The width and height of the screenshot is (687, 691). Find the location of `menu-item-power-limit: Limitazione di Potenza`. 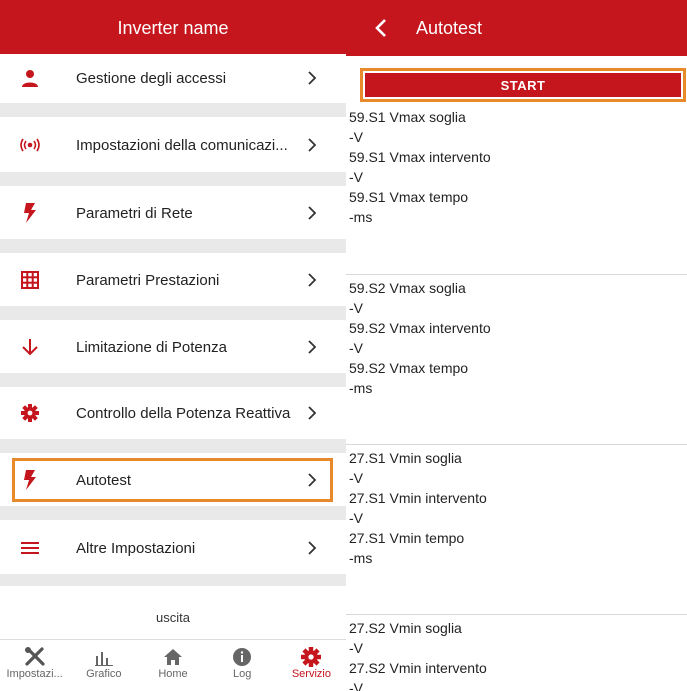

menu-item-power-limit: Limitazione di Potenza is located at coordinates (173, 347).